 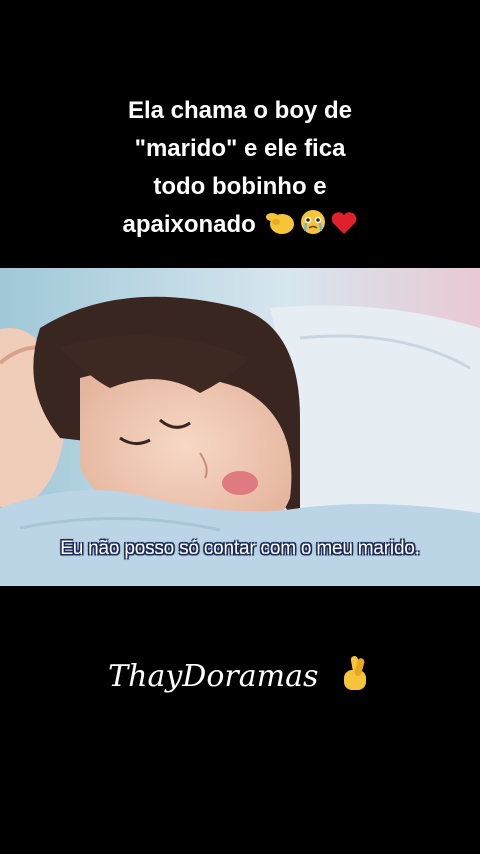 What do you see at coordinates (355, 678) in the screenshot?
I see `crossed-fingers-icon` at bounding box center [355, 678].